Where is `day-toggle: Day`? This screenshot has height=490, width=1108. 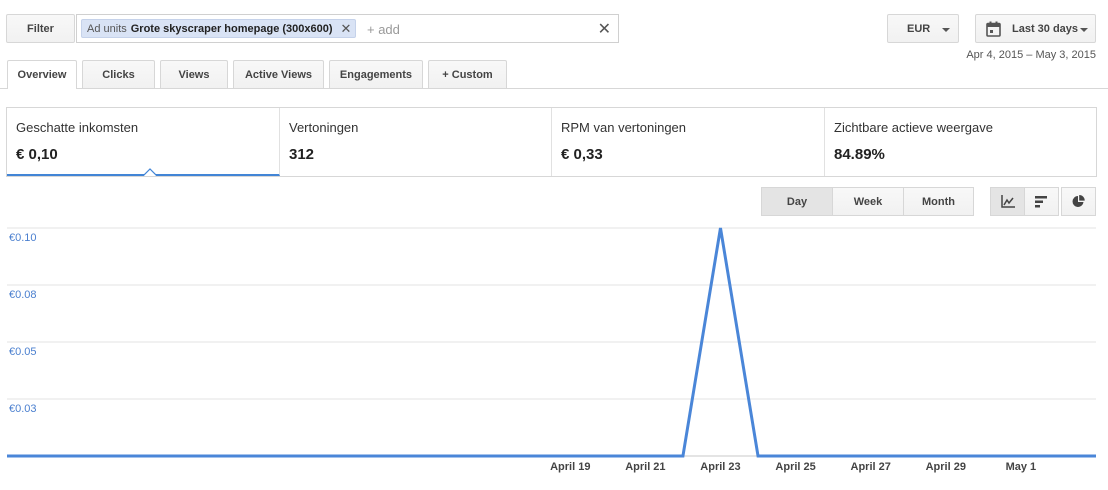 day-toggle: Day is located at coordinates (797, 201).